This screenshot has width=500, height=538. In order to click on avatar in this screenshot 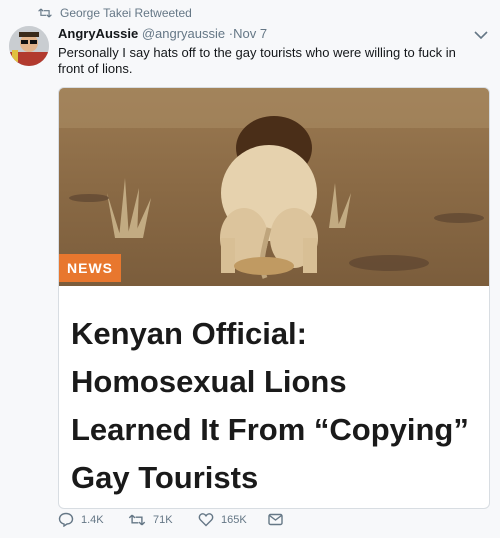, I will do `click(29, 46)`.